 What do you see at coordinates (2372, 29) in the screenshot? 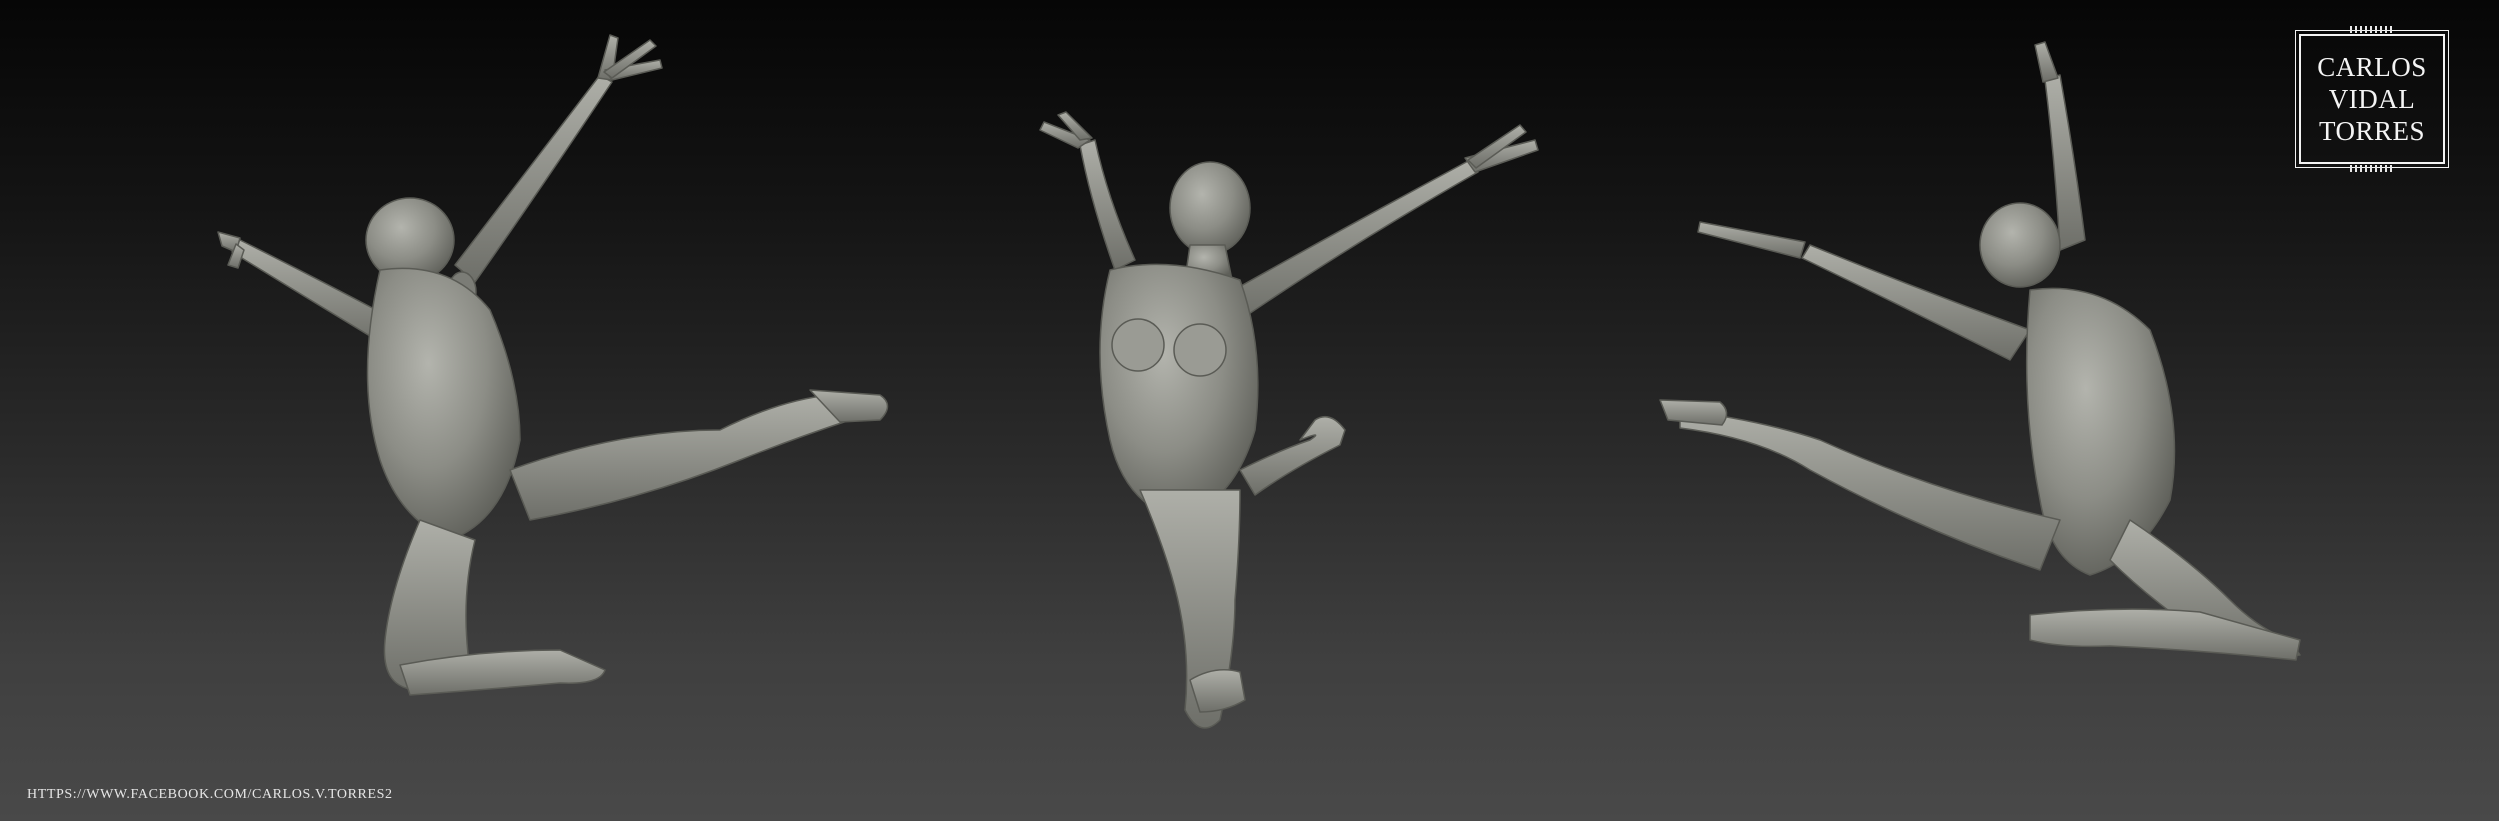
I see `logo-ornament-top` at bounding box center [2372, 29].